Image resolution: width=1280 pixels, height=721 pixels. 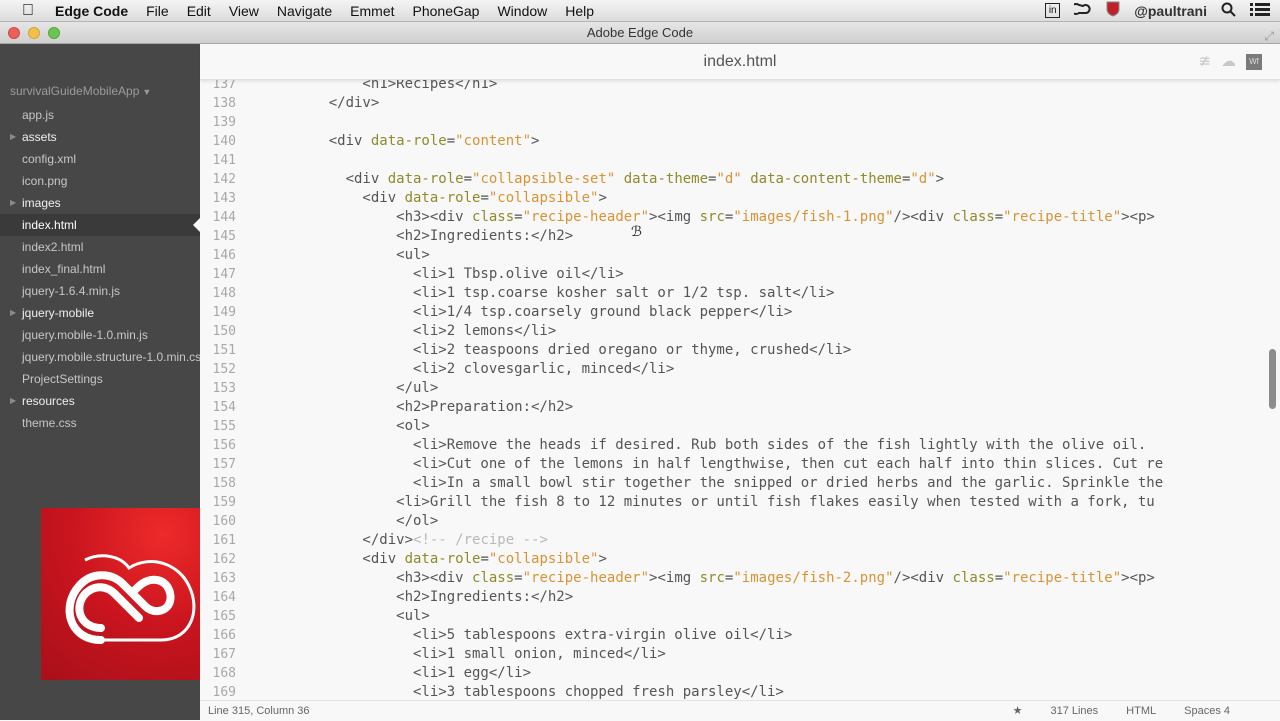 What do you see at coordinates (1141, 711) in the screenshot?
I see `language-selector: HTML` at bounding box center [1141, 711].